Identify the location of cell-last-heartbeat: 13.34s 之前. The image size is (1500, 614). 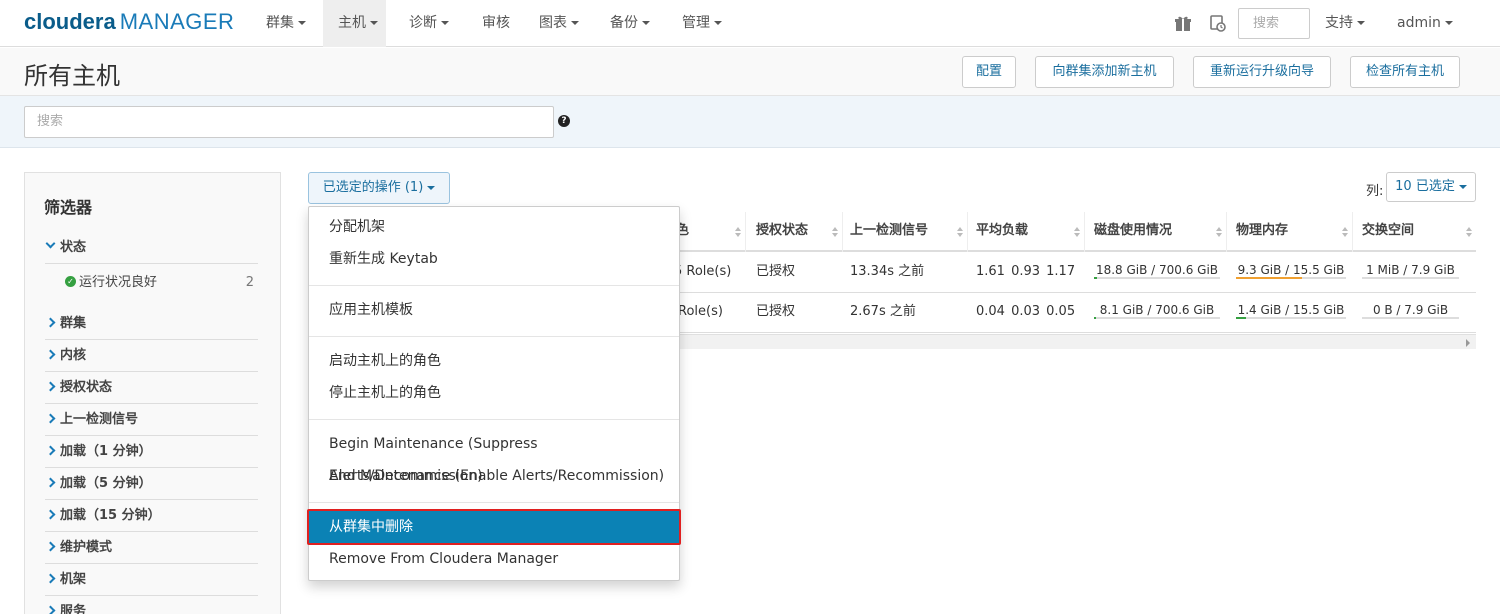
(887, 271).